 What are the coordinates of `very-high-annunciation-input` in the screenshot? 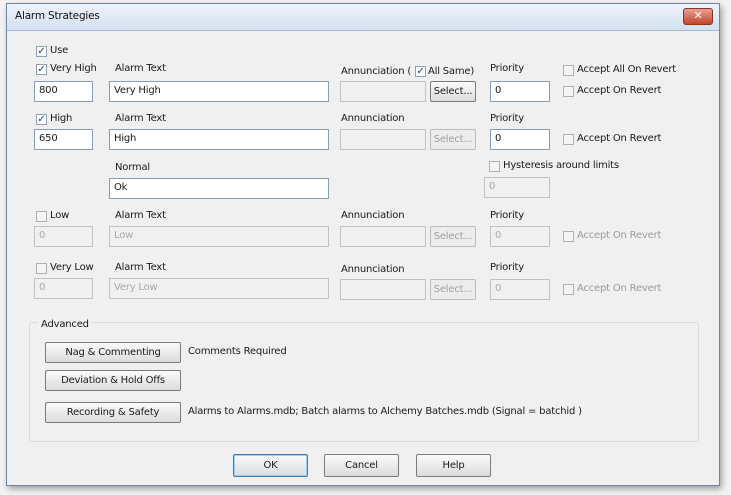 It's located at (383, 91).